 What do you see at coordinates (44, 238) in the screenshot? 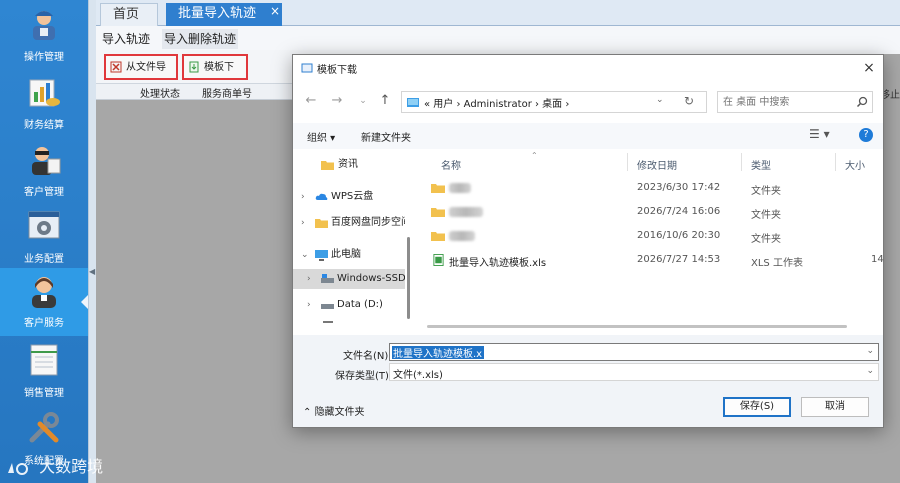
I see `nav-item-business-config: 业务配置` at bounding box center [44, 238].